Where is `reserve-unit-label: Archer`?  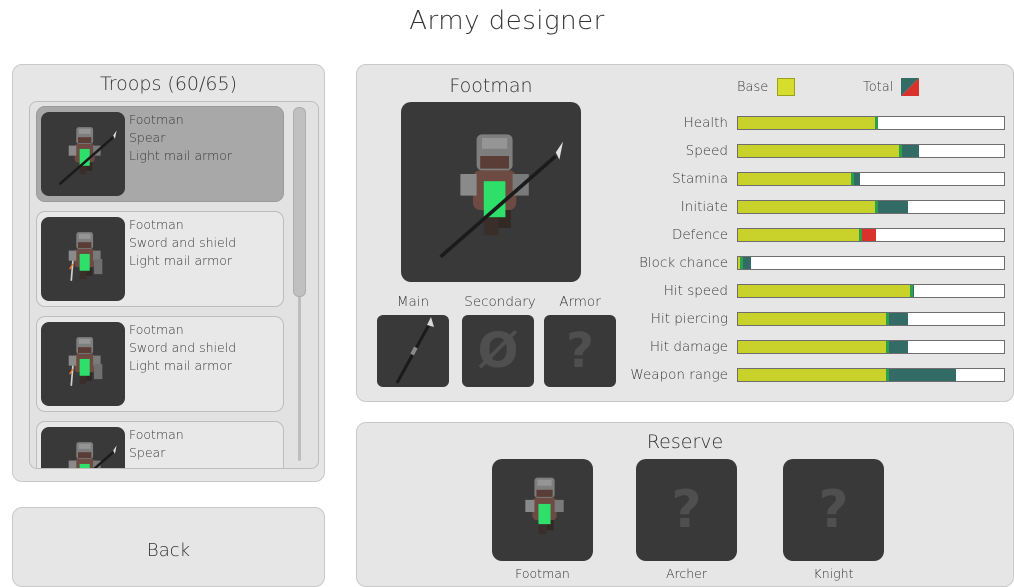
reserve-unit-label: Archer is located at coordinates (686, 573).